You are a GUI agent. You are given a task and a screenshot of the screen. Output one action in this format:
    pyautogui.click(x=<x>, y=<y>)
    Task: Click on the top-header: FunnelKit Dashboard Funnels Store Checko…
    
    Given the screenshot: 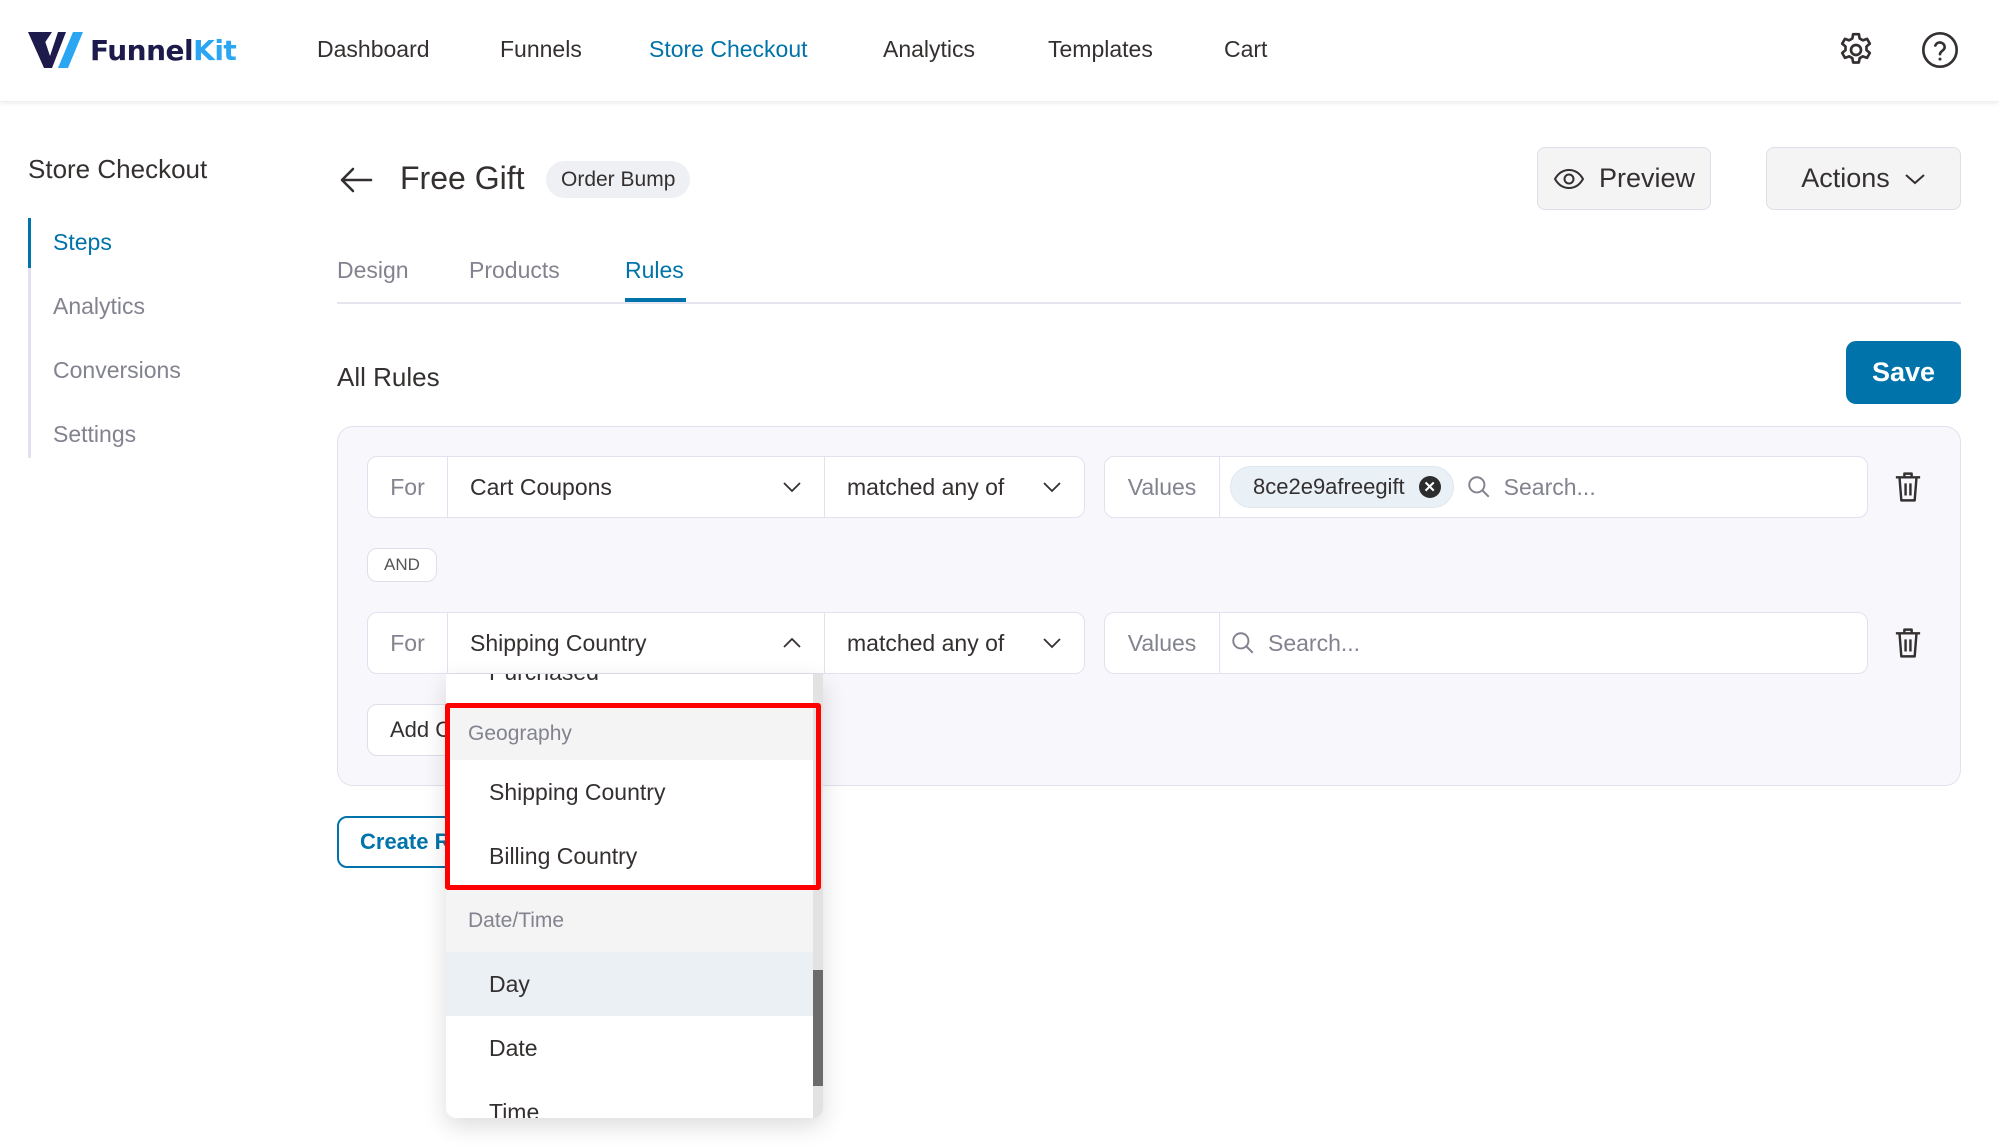 What is the action you would take?
    pyautogui.click(x=999, y=51)
    